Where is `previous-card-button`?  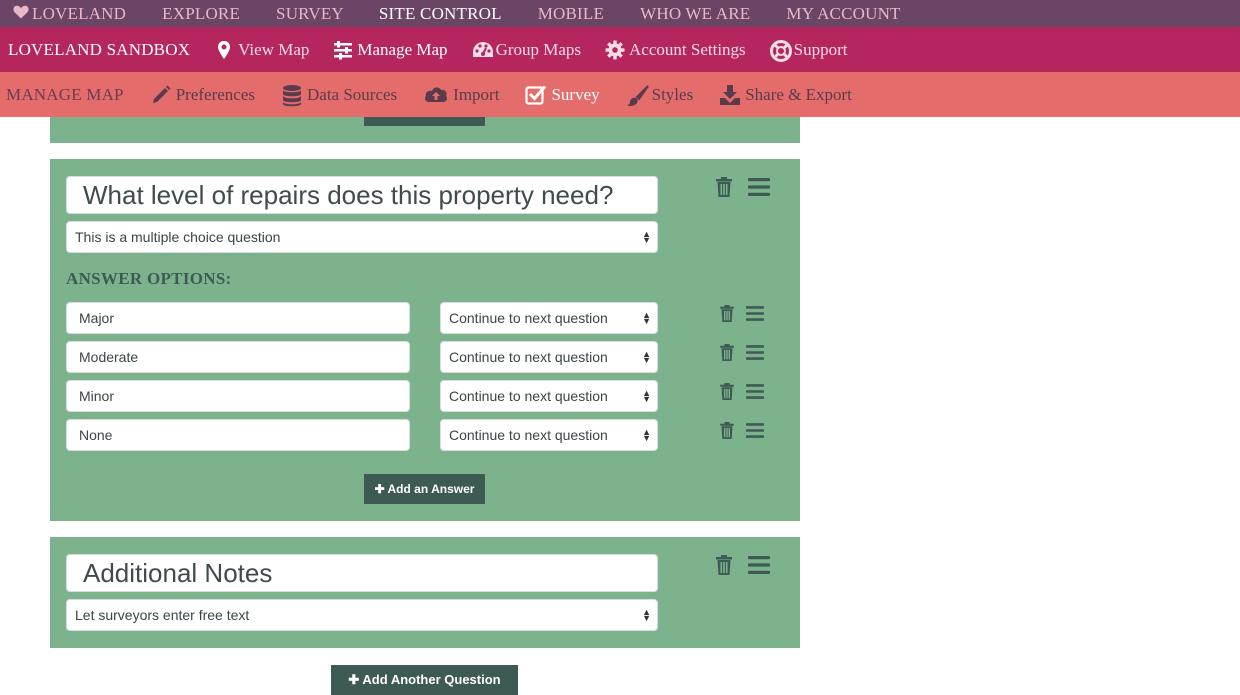 previous-card-button is located at coordinates (424, 121).